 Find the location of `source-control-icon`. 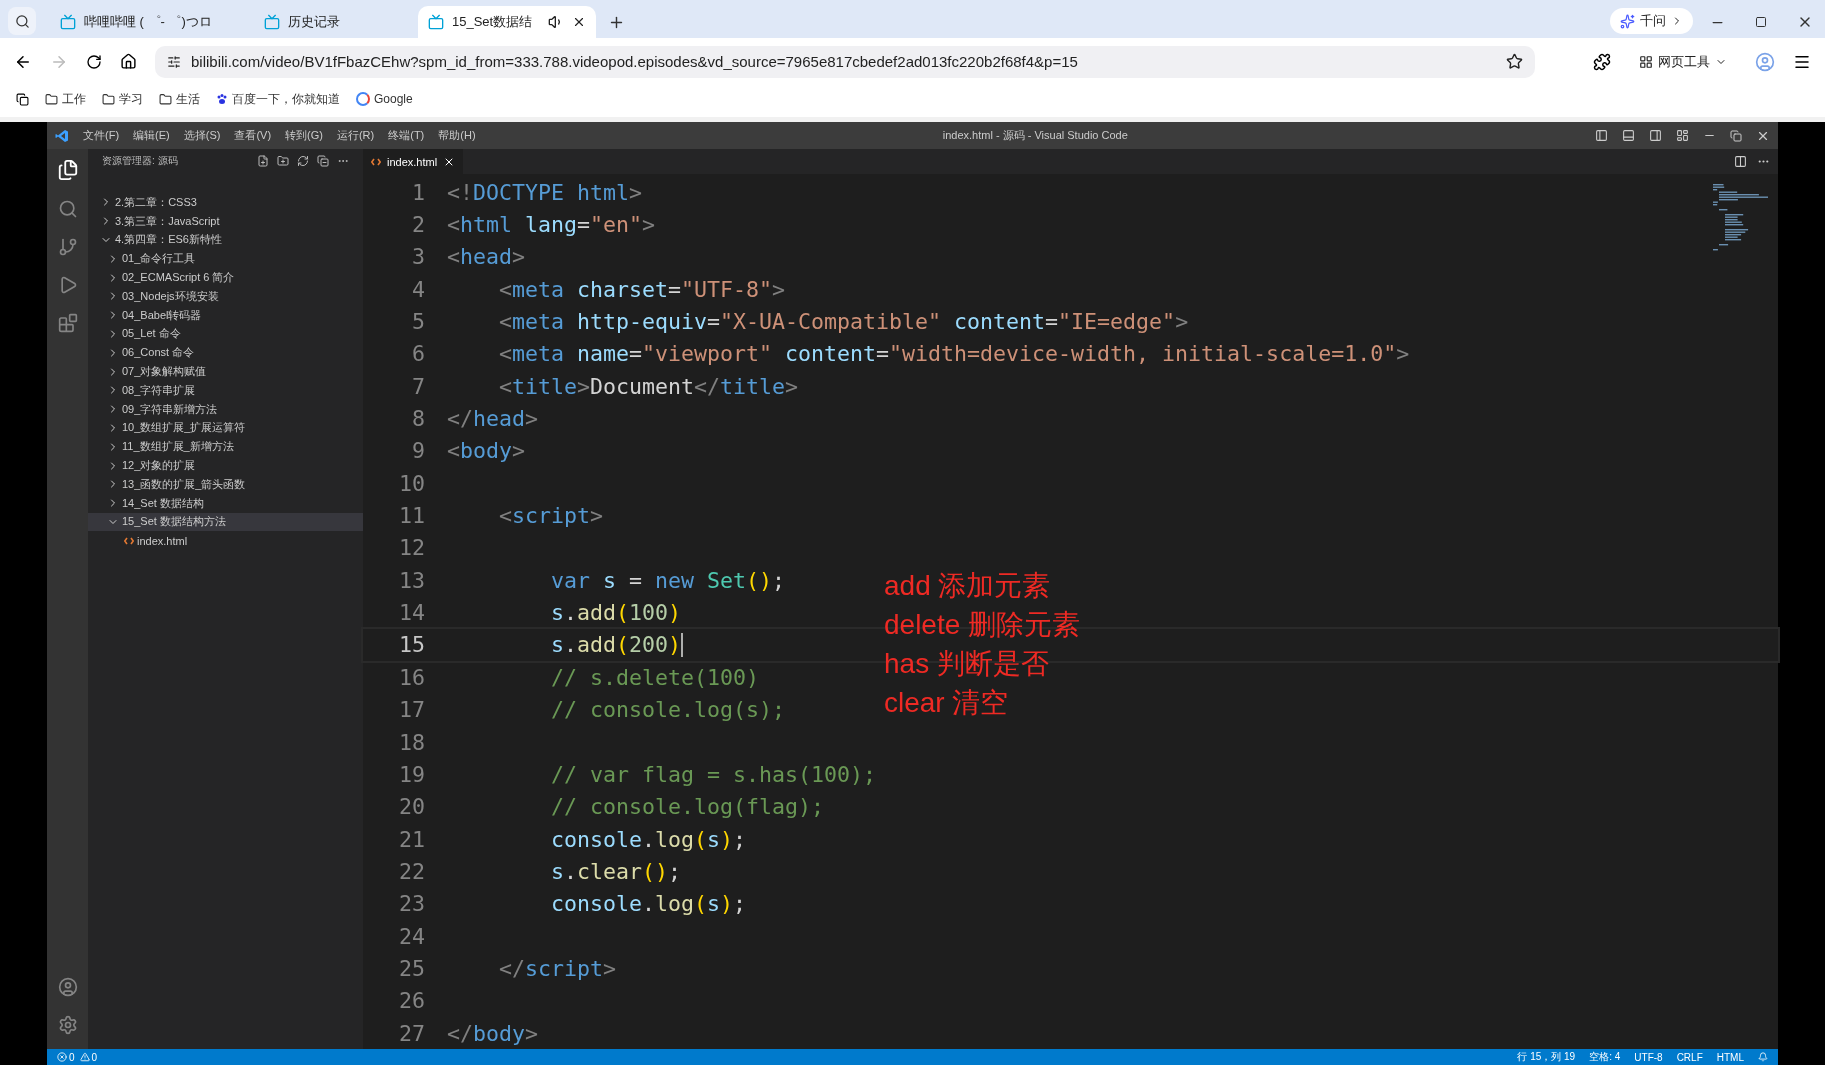

source-control-icon is located at coordinates (67, 247).